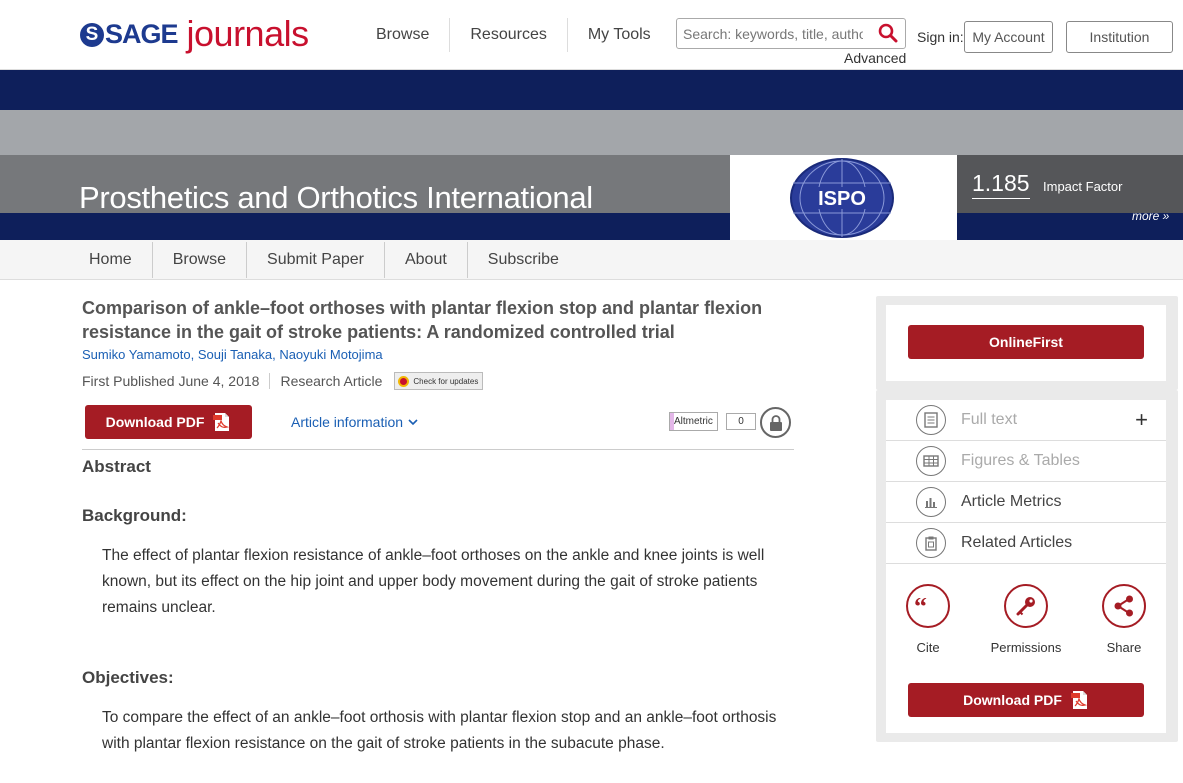 Image resolution: width=1183 pixels, height=783 pixels. I want to click on author-link: Sumiko Yamamoto, so click(136, 354).